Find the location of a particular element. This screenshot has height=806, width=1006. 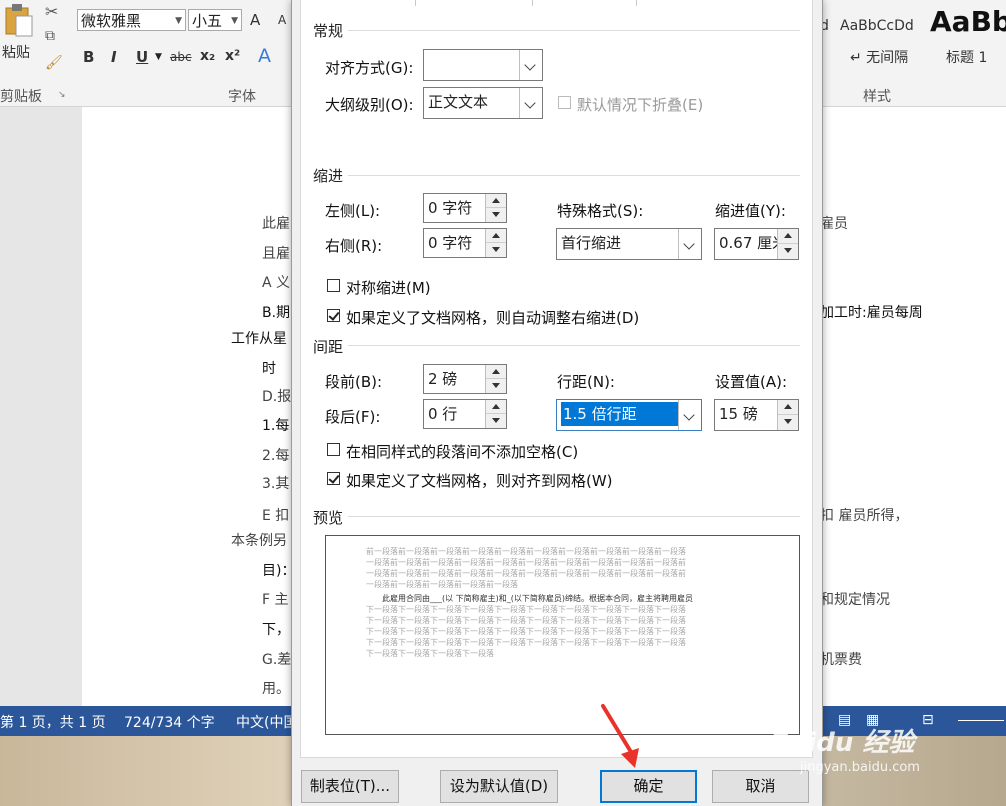

line-spacing-value: 1.5 倍行距 is located at coordinates (621, 414).